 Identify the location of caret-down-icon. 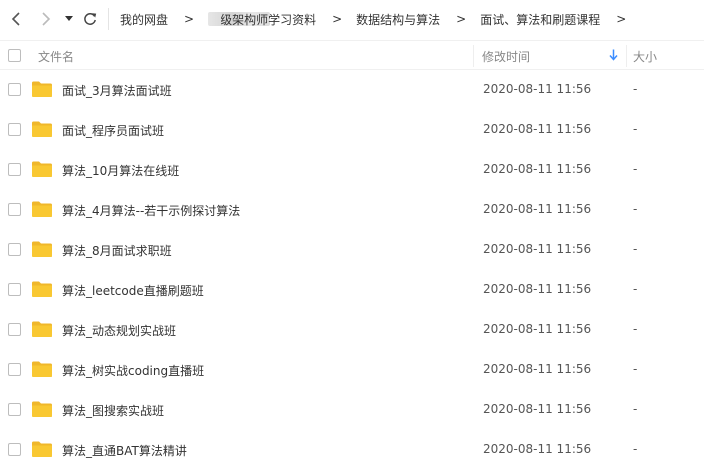
(69, 18).